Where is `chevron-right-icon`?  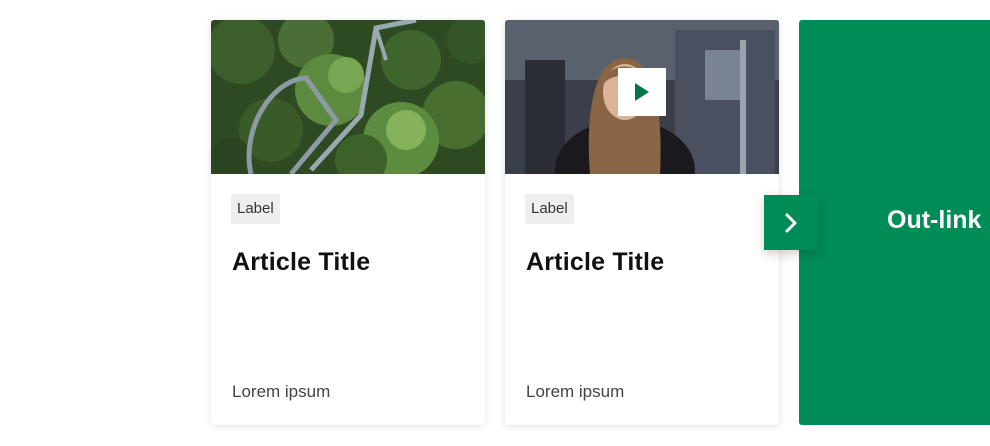
chevron-right-icon is located at coordinates (791, 222).